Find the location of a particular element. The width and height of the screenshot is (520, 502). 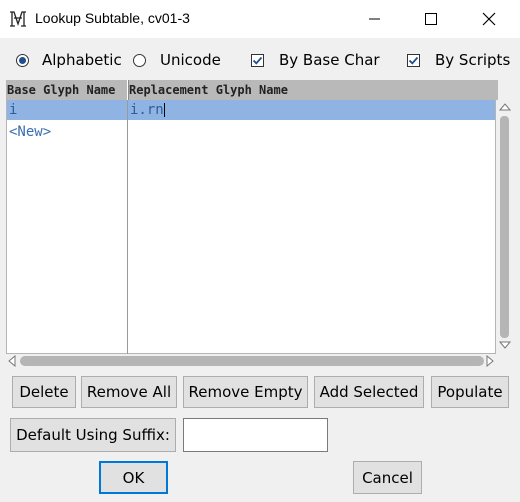

delete-button: Delete is located at coordinates (44, 392).